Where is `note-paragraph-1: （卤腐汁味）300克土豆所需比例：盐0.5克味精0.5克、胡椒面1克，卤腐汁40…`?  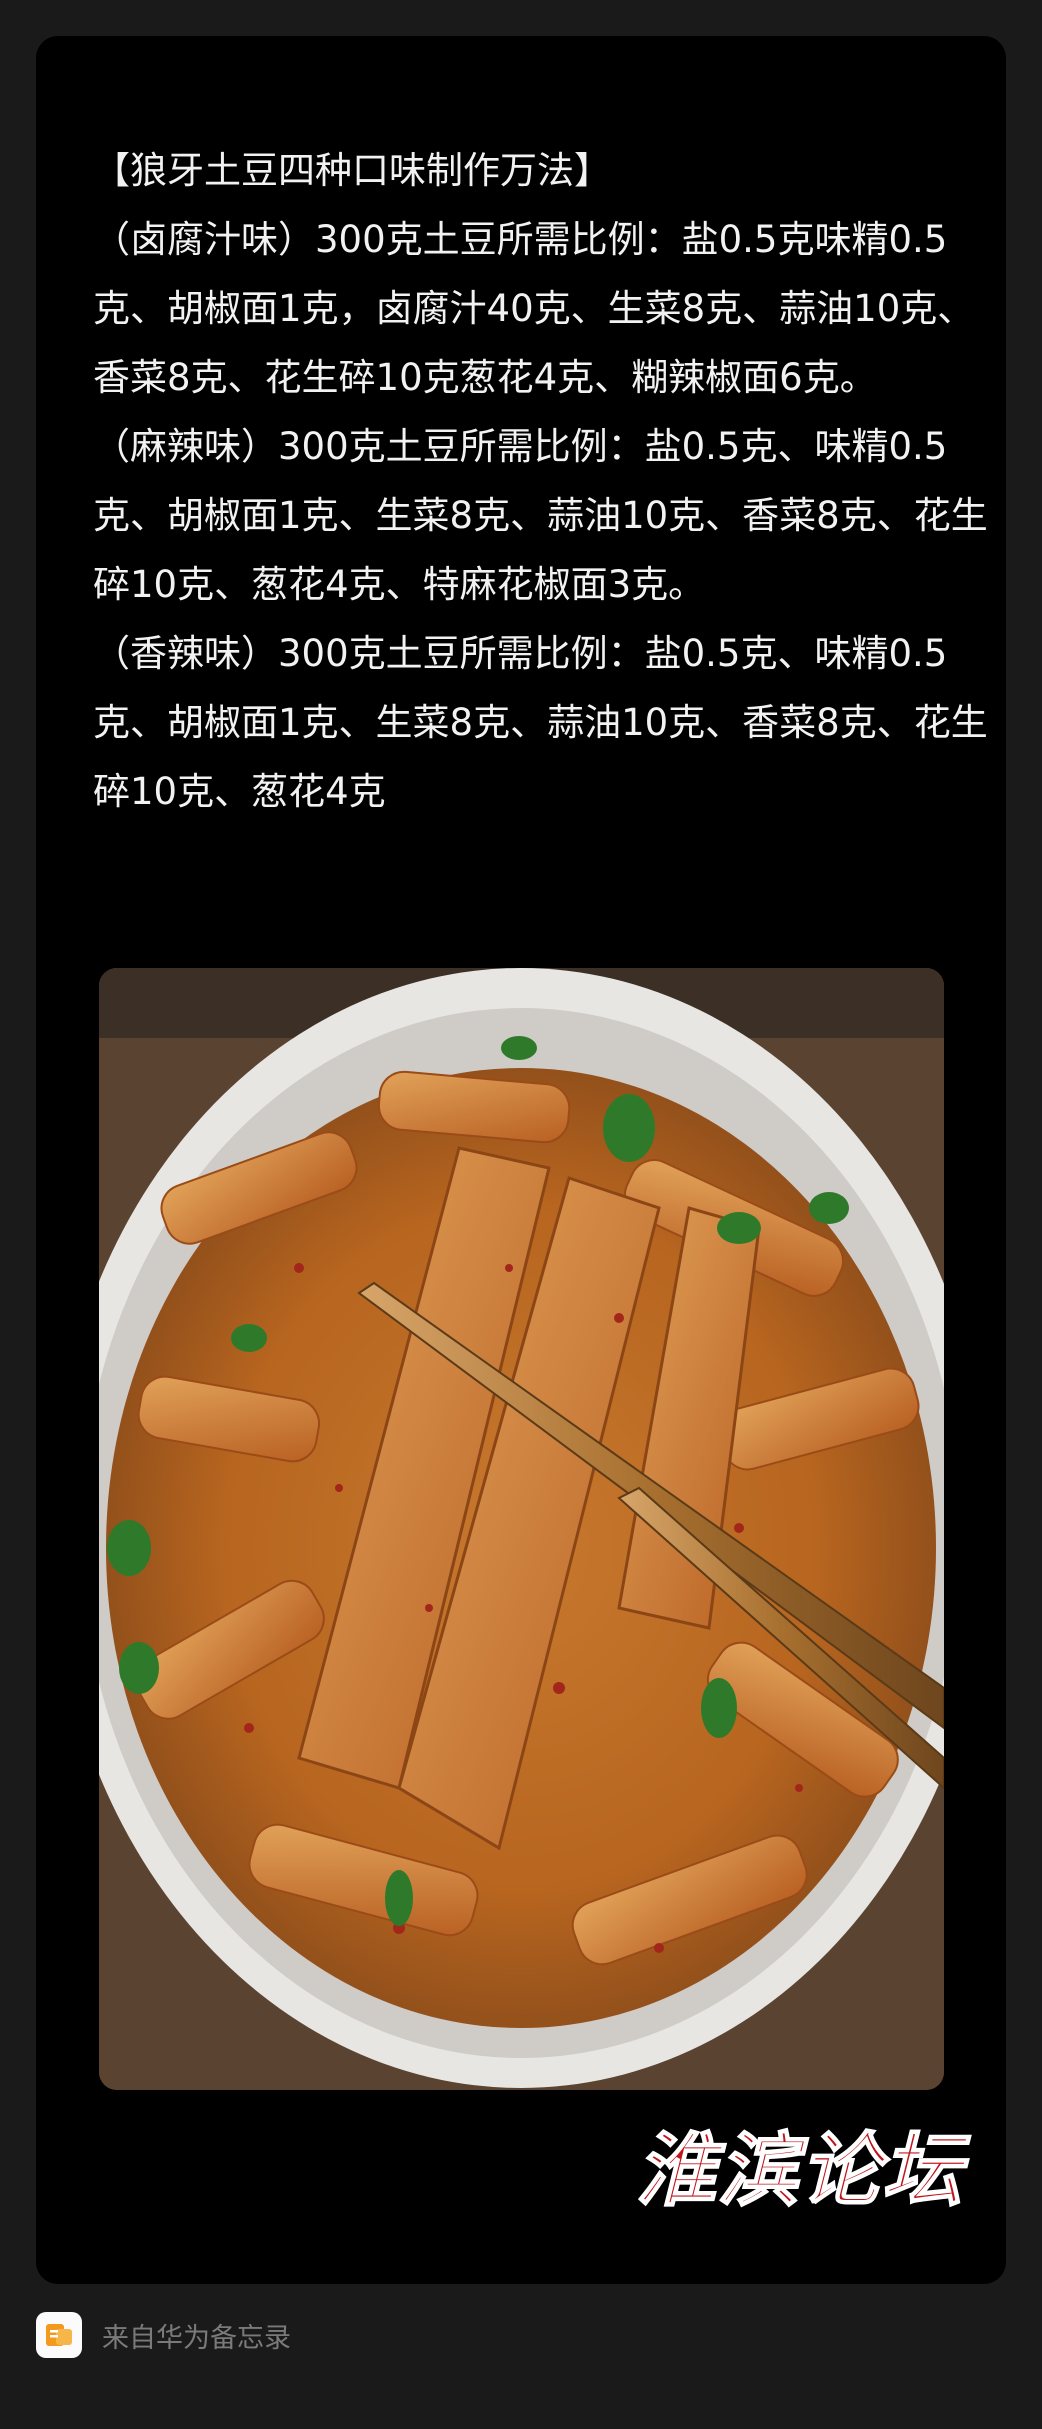 note-paragraph-1: （卤腐汁味）300克土豆所需比例：盐0.5克味精0.5克、胡椒面1克，卤腐汁40… is located at coordinates (534, 308).